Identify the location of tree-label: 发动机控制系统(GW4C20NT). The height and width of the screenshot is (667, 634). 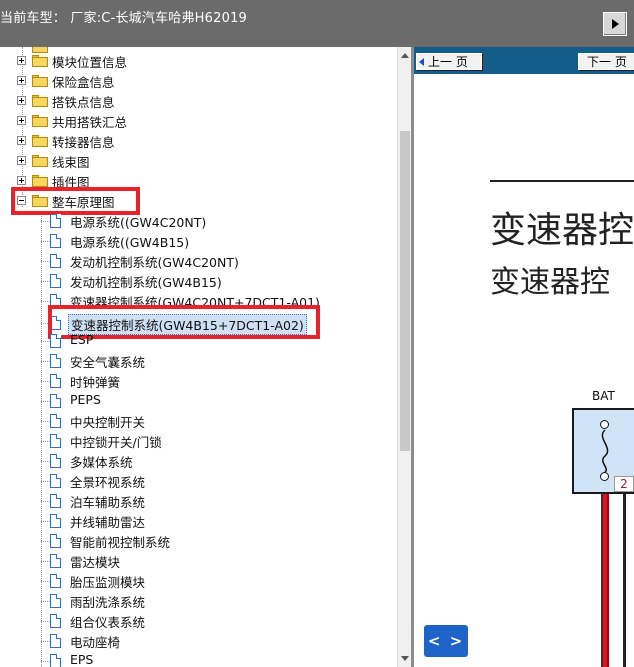
(154, 262).